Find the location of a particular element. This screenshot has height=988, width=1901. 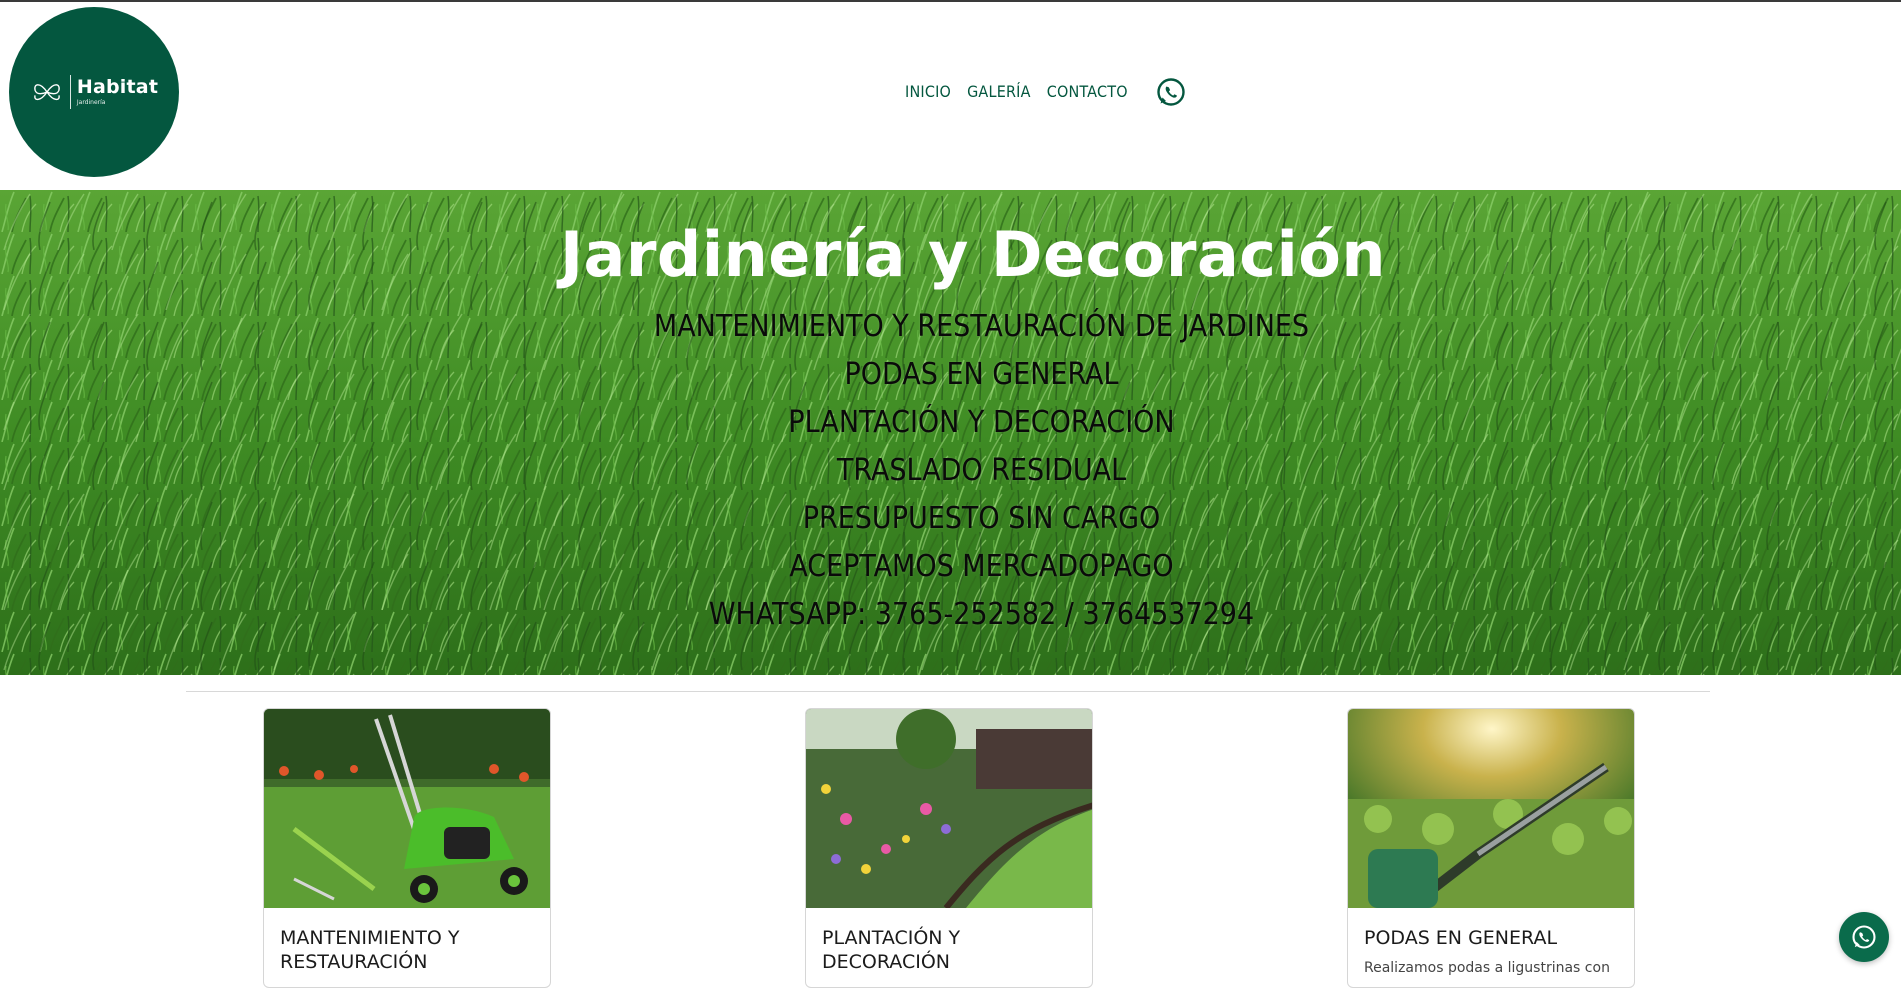

service-item: PODAS EN GENERAL is located at coordinates (981, 374).